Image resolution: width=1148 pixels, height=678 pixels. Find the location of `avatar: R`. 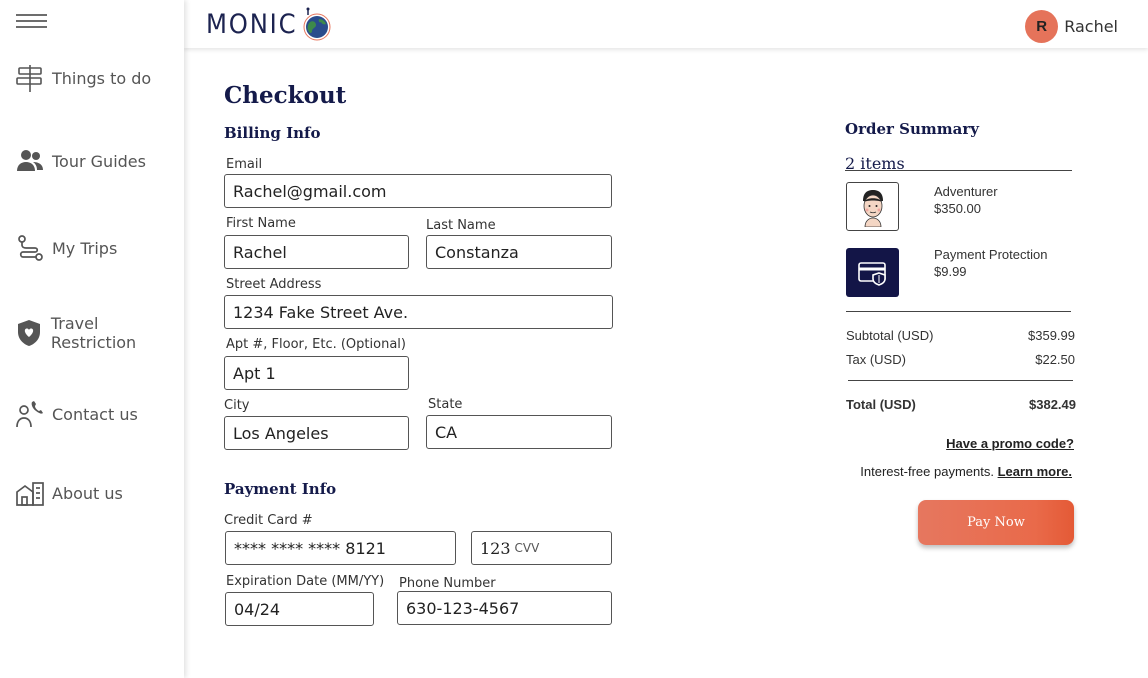

avatar: R is located at coordinates (1042, 26).